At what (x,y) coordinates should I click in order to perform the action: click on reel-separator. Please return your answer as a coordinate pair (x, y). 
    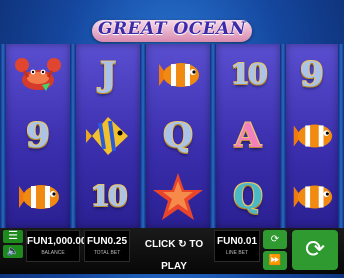
    Looking at the image, I should click on (341, 136).